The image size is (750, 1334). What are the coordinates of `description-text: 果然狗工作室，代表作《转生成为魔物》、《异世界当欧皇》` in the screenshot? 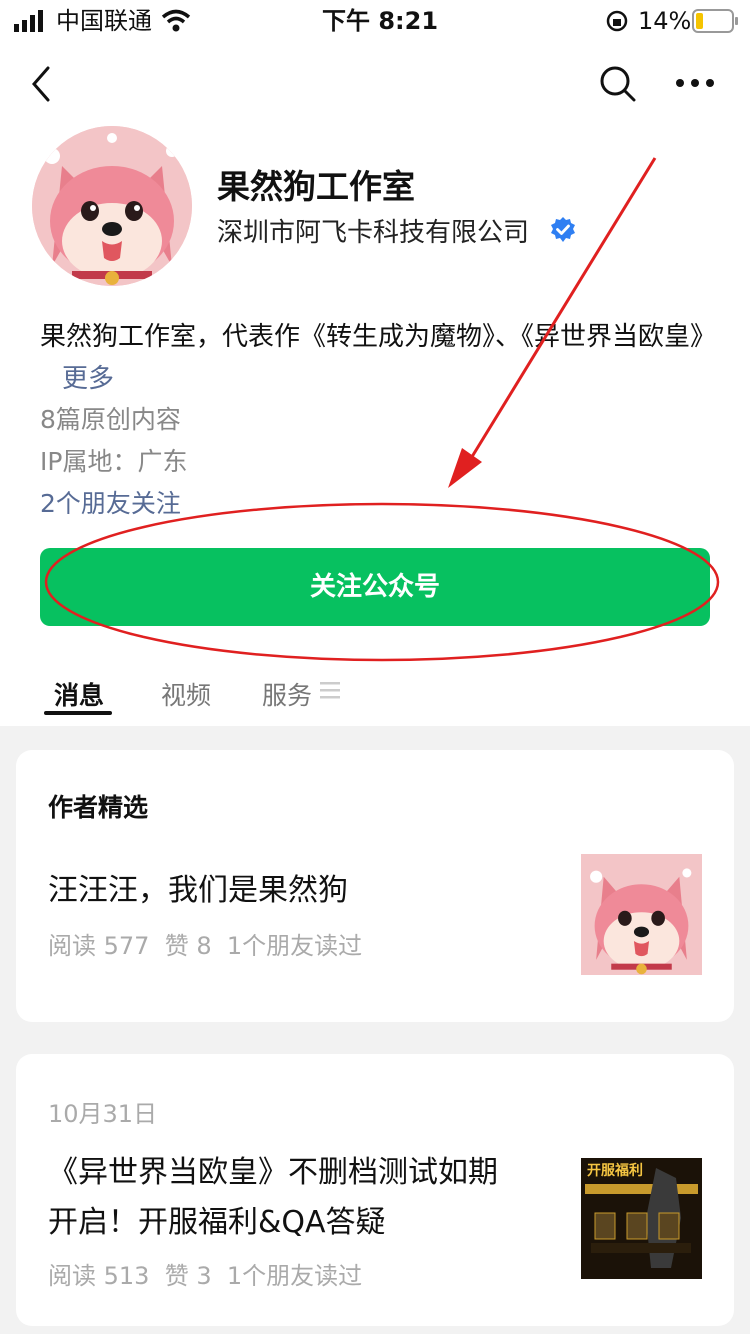 It's located at (378, 337).